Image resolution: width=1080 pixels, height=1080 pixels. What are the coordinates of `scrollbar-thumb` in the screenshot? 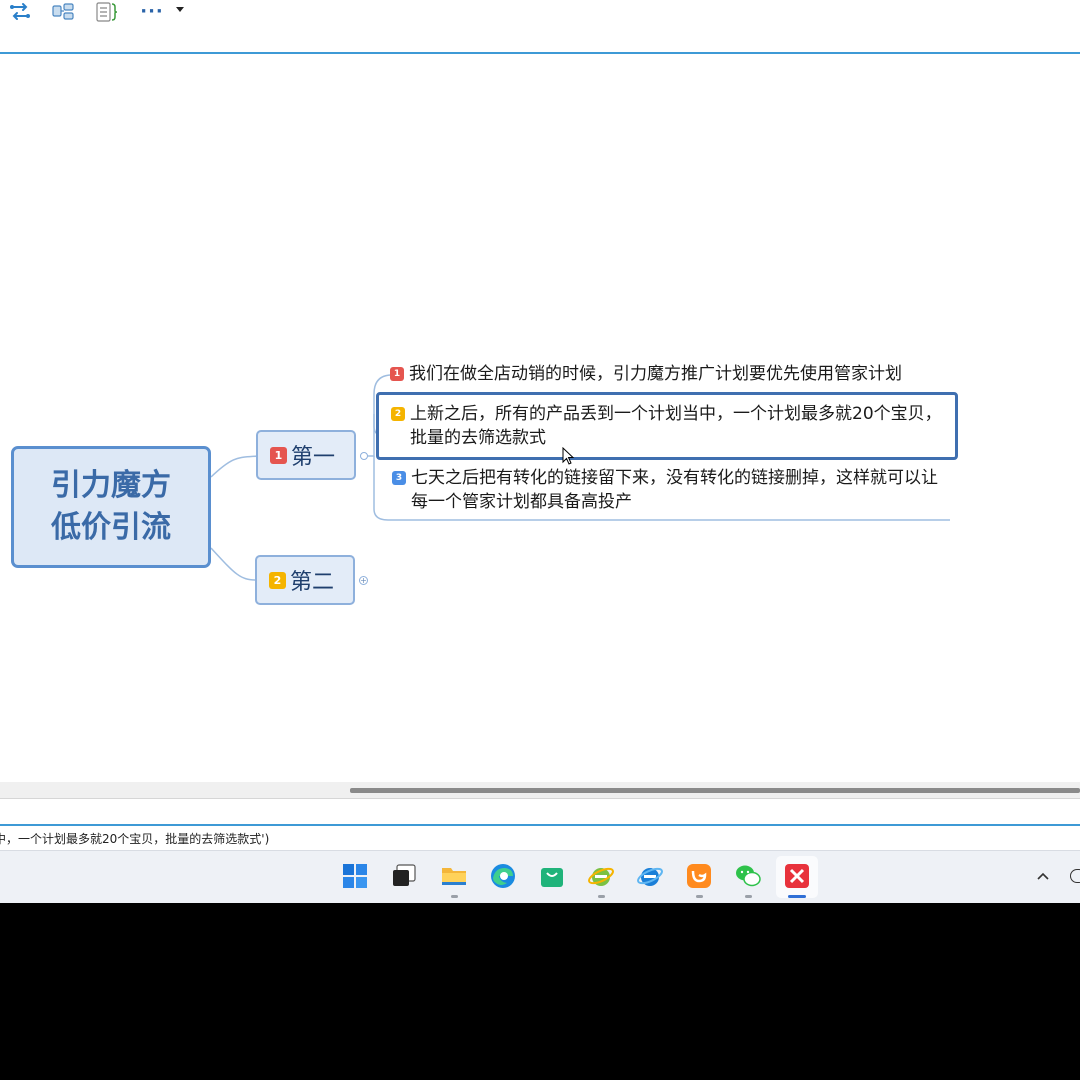 It's located at (715, 790).